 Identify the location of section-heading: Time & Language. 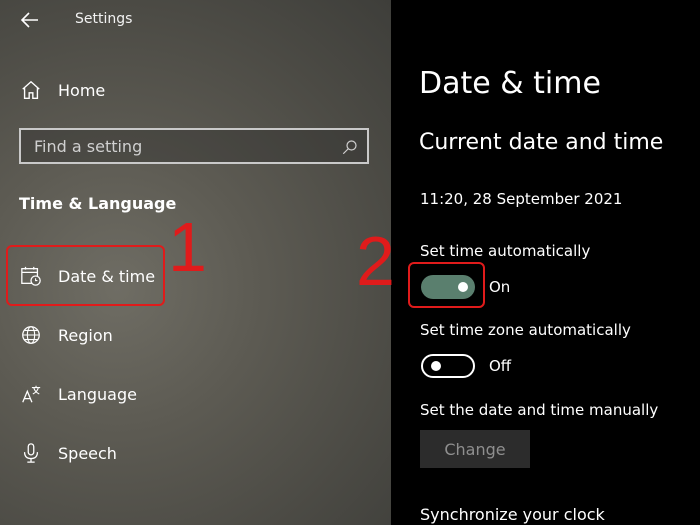
(98, 203).